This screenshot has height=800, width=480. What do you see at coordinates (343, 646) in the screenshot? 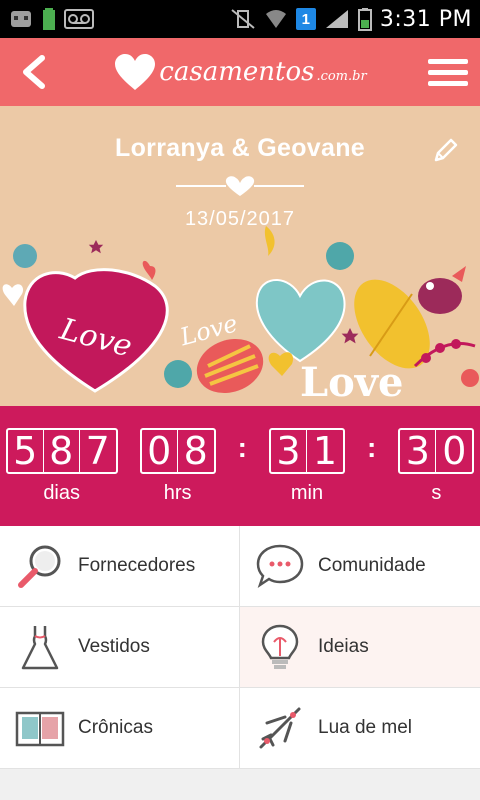
I see `menu-label: Ideias` at bounding box center [343, 646].